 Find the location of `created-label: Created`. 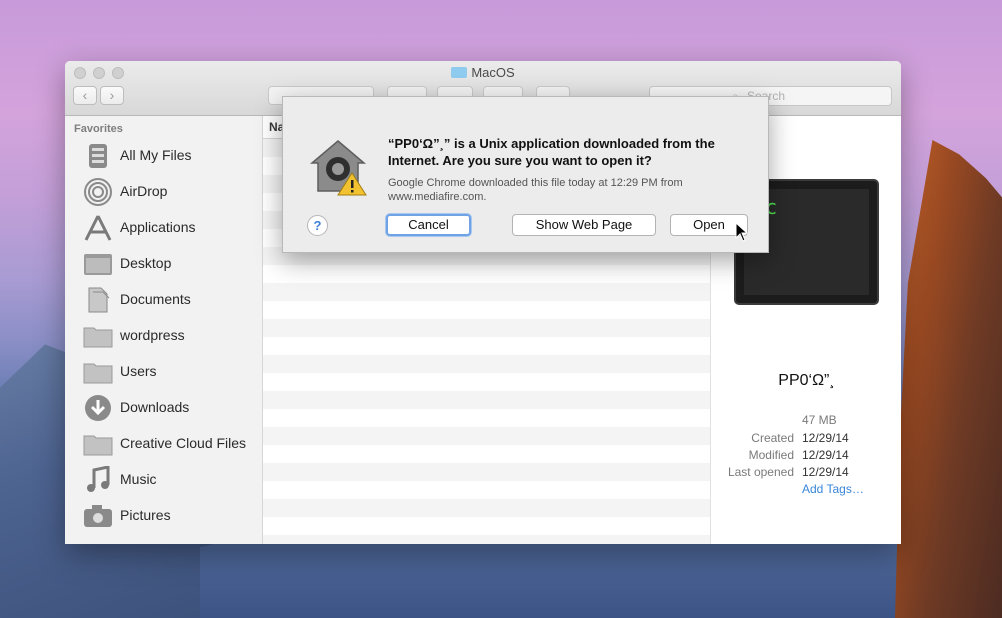

created-label: Created is located at coordinates (772, 438).